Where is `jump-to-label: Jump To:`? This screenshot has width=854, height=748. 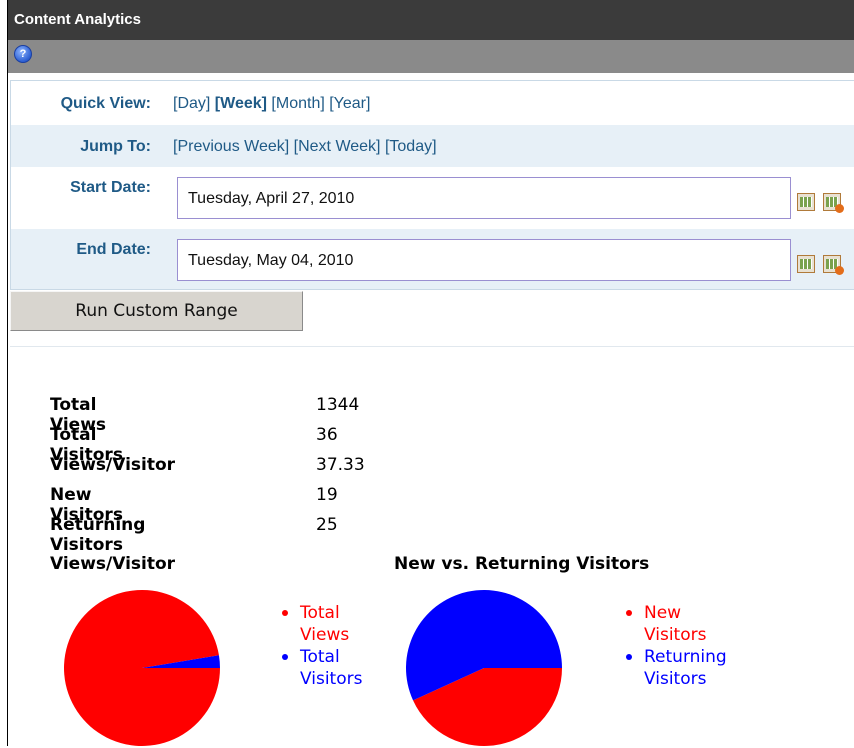 jump-to-label: Jump To: is located at coordinates (115, 146).